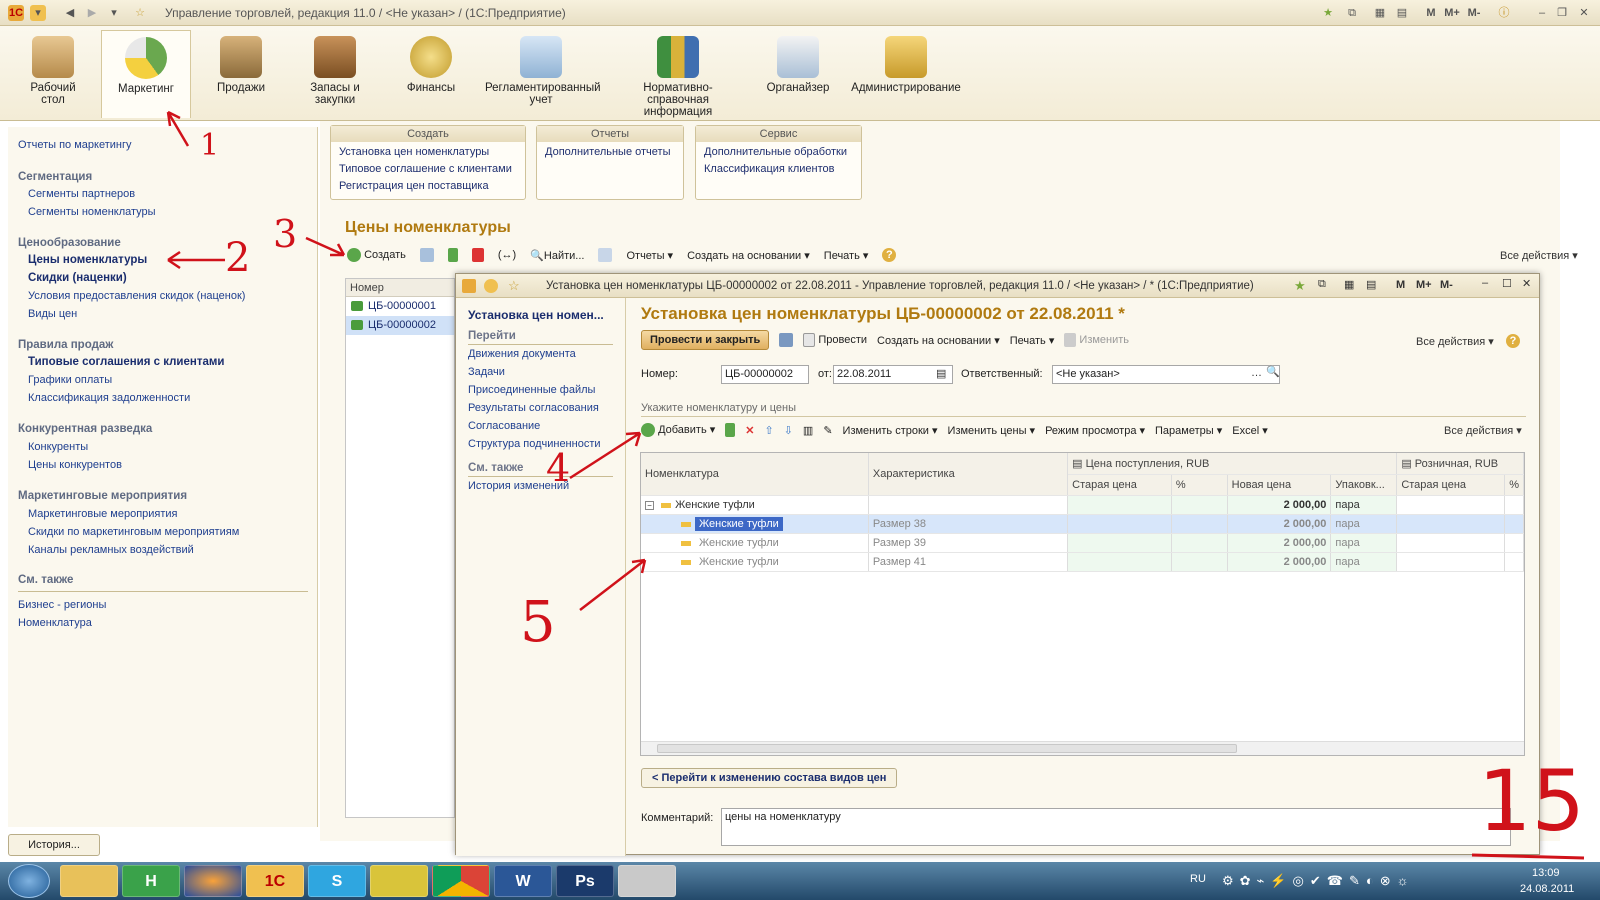 Image resolution: width=1600 pixels, height=900 pixels. What do you see at coordinates (428, 152) in the screenshot?
I see `panel-link: Установка цен номенклатуры` at bounding box center [428, 152].